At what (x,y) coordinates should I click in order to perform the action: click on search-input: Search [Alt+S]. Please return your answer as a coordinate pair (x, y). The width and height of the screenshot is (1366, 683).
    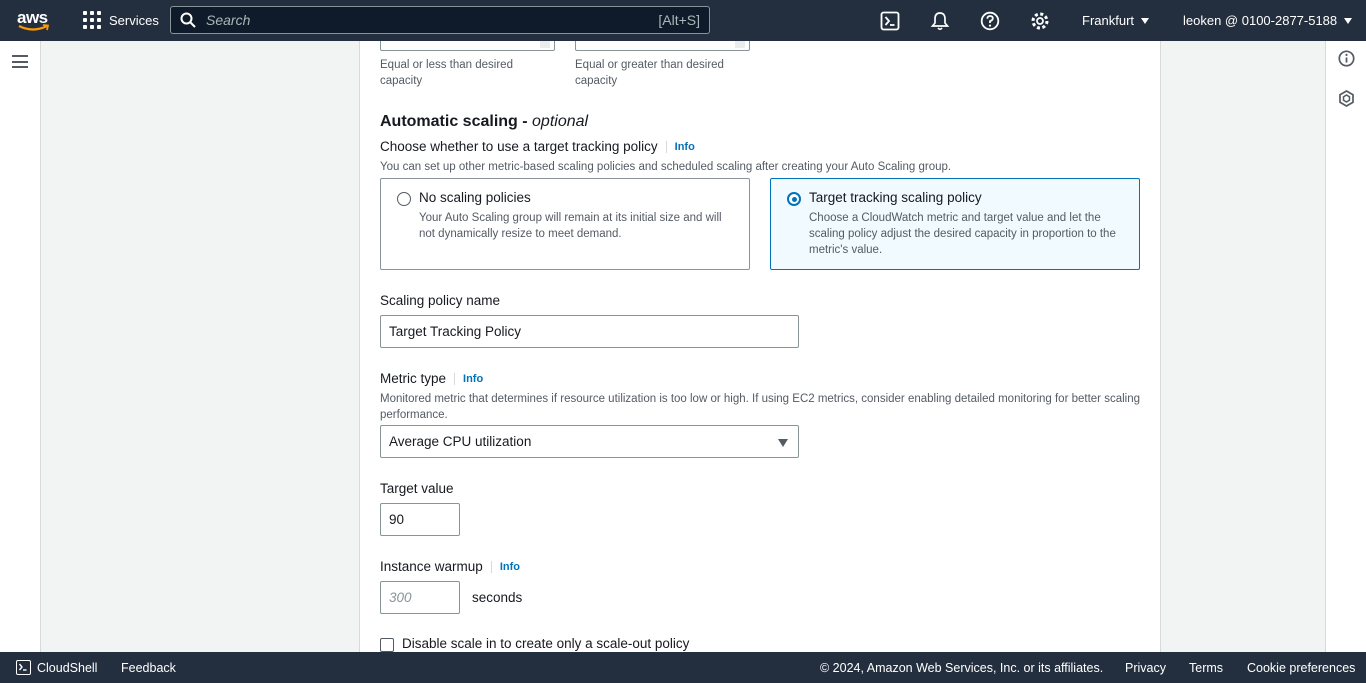
    Looking at the image, I should click on (440, 20).